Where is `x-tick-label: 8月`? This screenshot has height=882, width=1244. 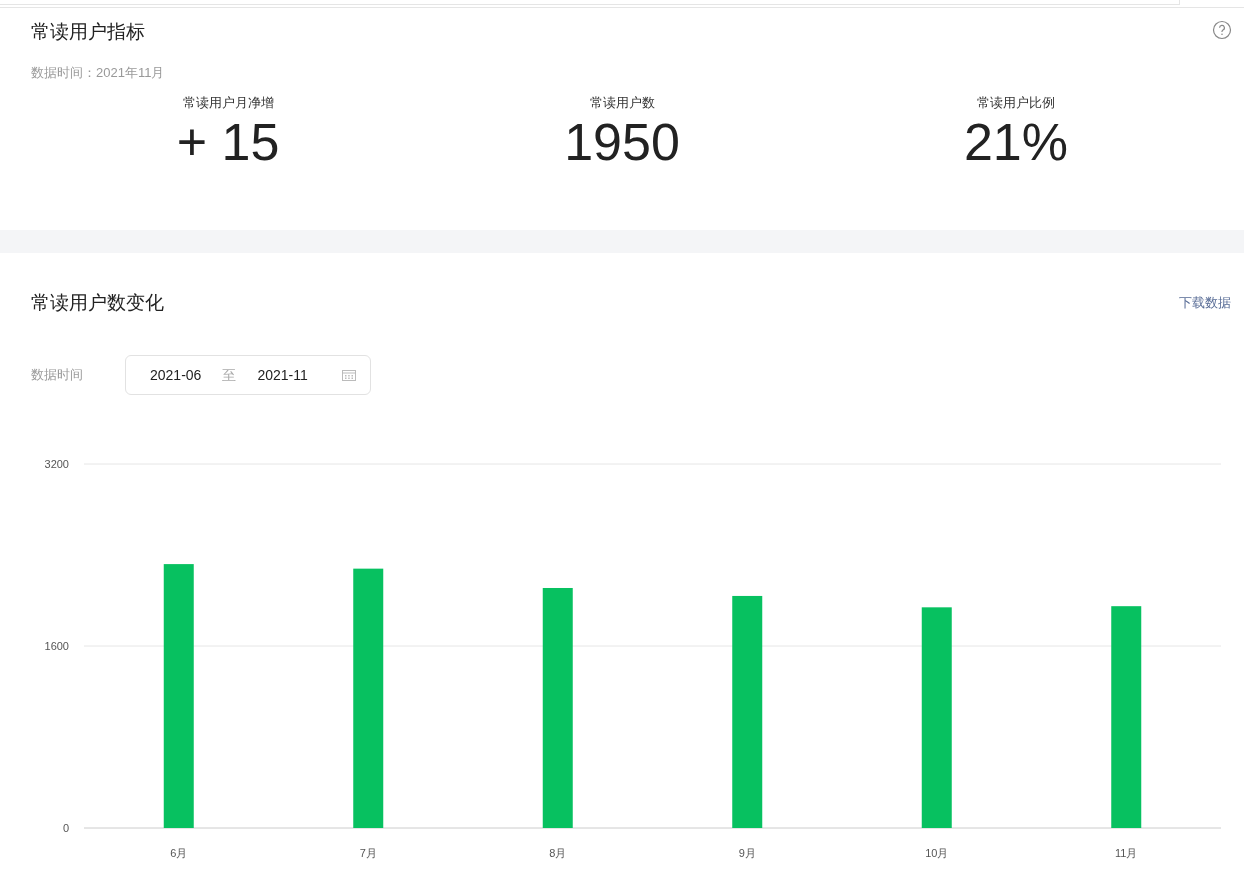 x-tick-label: 8月 is located at coordinates (558, 853).